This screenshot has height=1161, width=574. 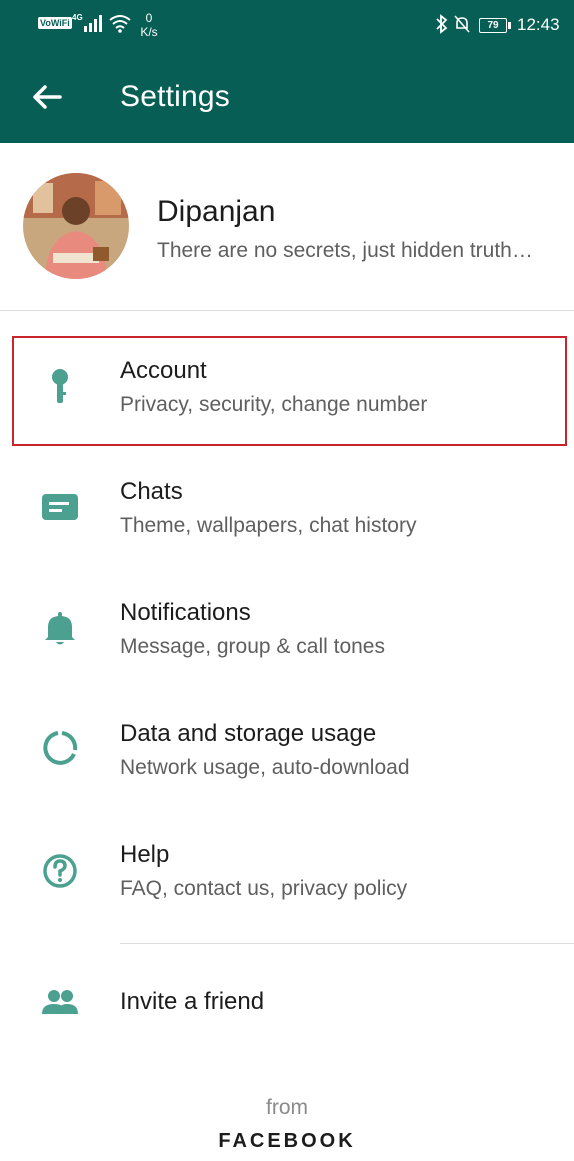 What do you see at coordinates (287, 25) in the screenshot?
I see `status-bar: VoWiFi 4G 0 K/s 79 12:43` at bounding box center [287, 25].